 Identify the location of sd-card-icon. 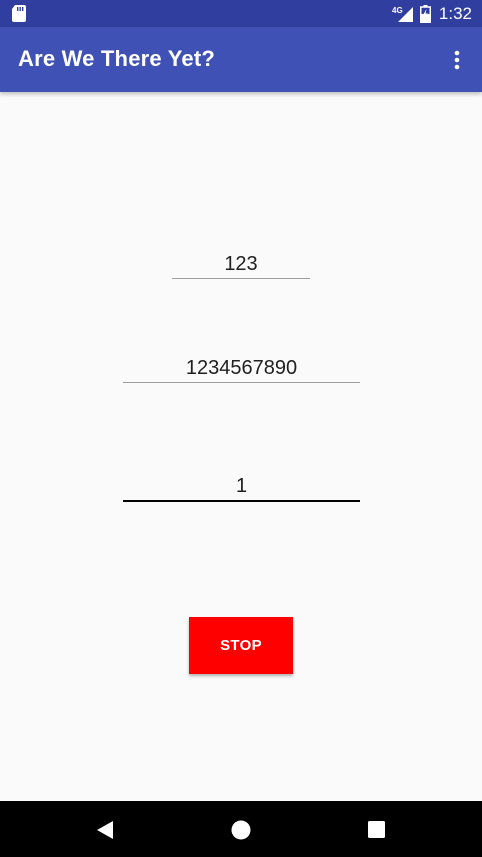
(19, 13).